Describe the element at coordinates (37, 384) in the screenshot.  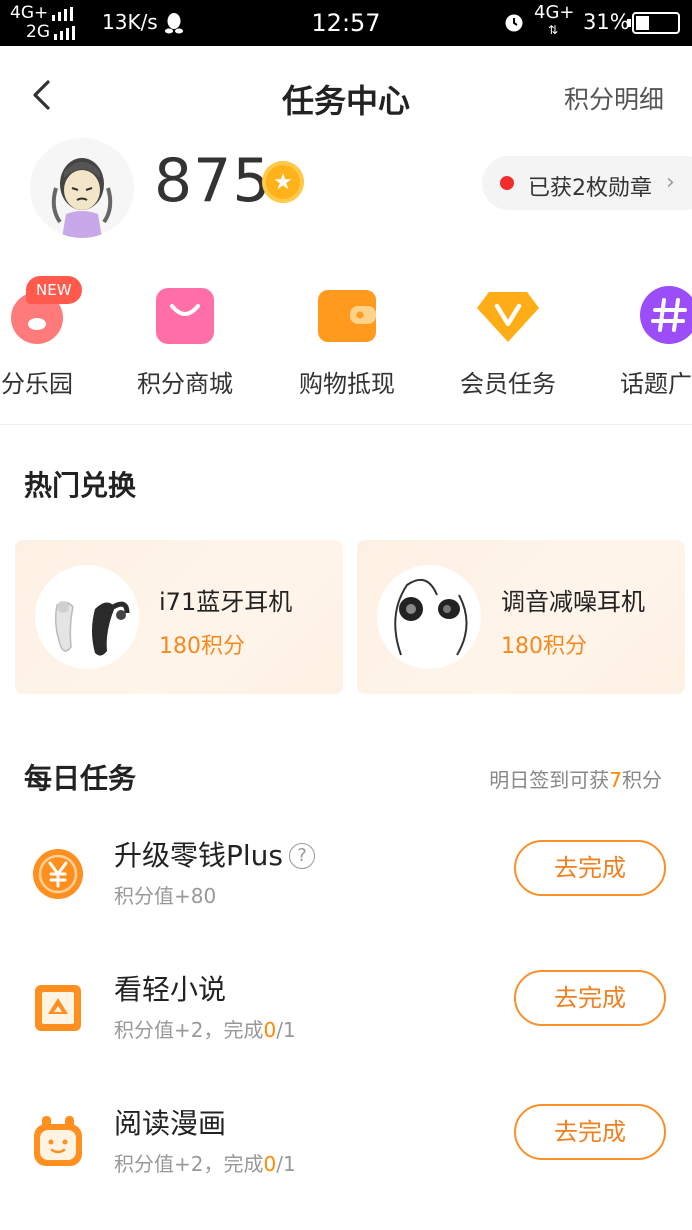
I see `entry-label: 分乐园` at that location.